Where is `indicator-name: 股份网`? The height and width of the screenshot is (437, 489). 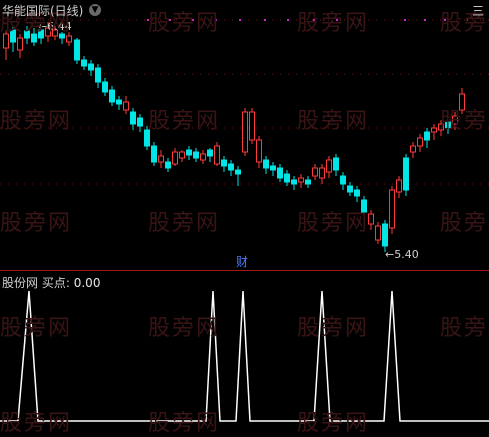 indicator-name: 股份网 is located at coordinates (20, 283).